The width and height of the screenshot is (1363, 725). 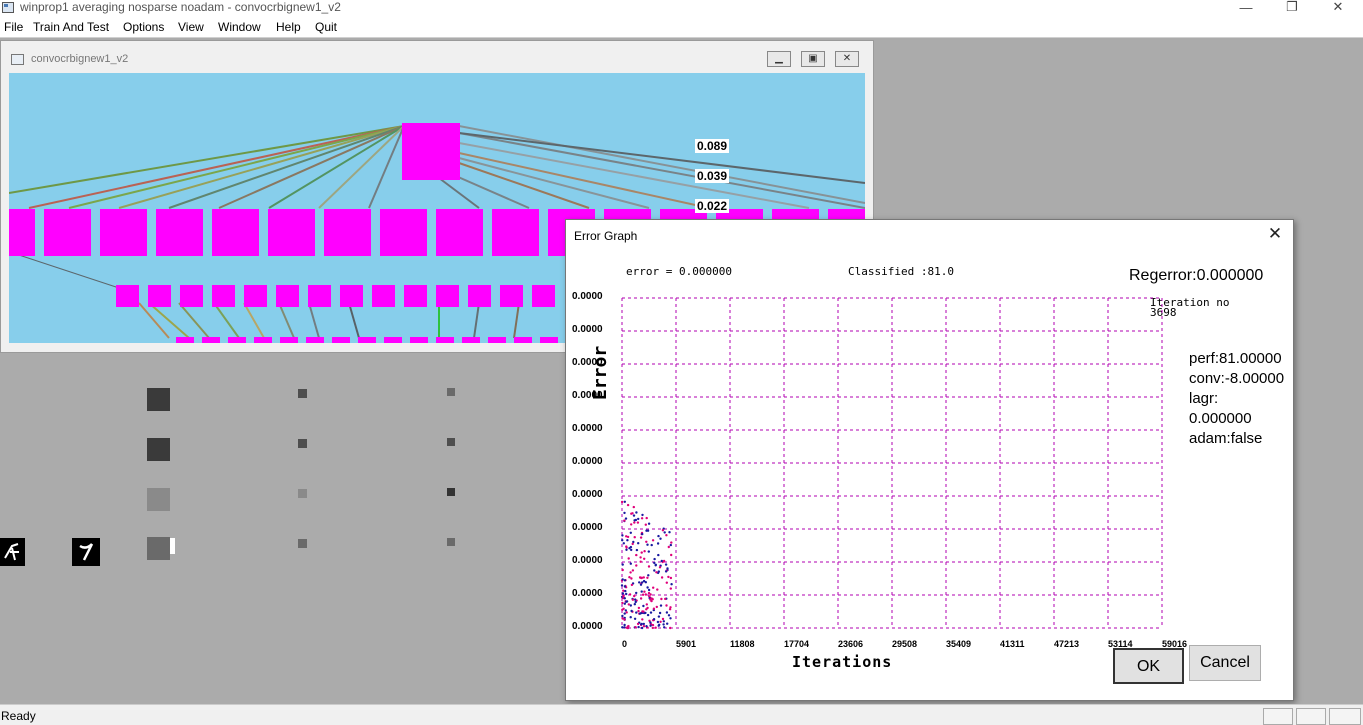 What do you see at coordinates (686, 644) in the screenshot?
I see `x-tick-label: 5901` at bounding box center [686, 644].